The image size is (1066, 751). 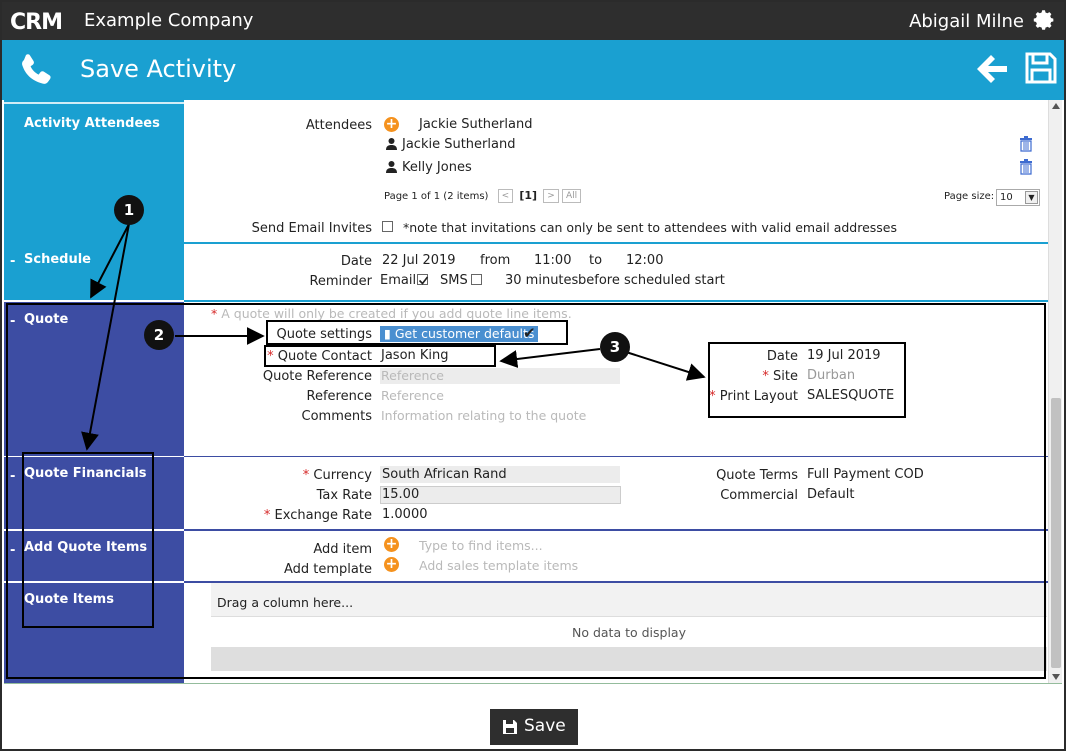 I want to click on svg-text: CRM, so click(x=36, y=22).